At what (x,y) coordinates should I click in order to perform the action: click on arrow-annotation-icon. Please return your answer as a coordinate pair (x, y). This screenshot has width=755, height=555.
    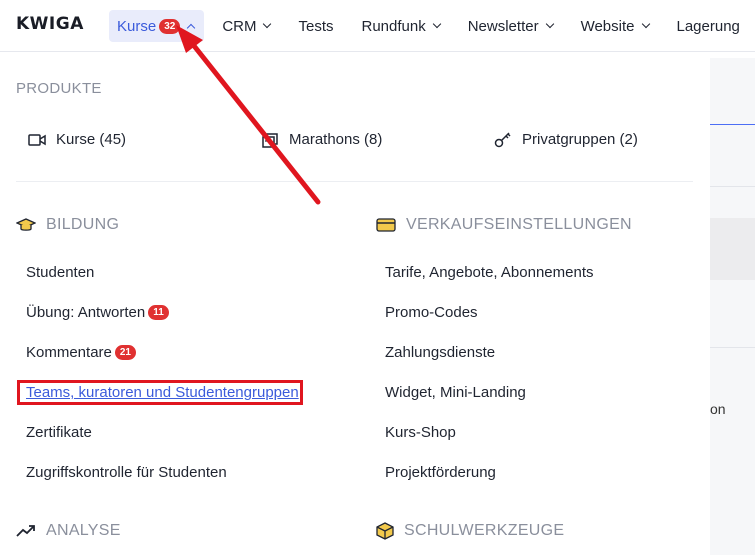
    Looking at the image, I should click on (248, 115).